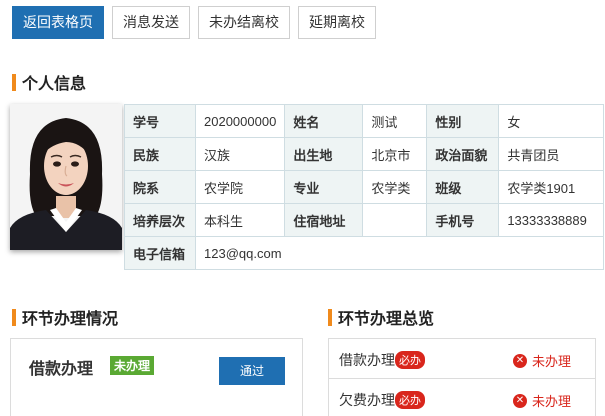 Image resolution: width=605 pixels, height=416 pixels. Describe the element at coordinates (240, 220) in the screenshot. I see `education-level-value: 本科生` at that location.